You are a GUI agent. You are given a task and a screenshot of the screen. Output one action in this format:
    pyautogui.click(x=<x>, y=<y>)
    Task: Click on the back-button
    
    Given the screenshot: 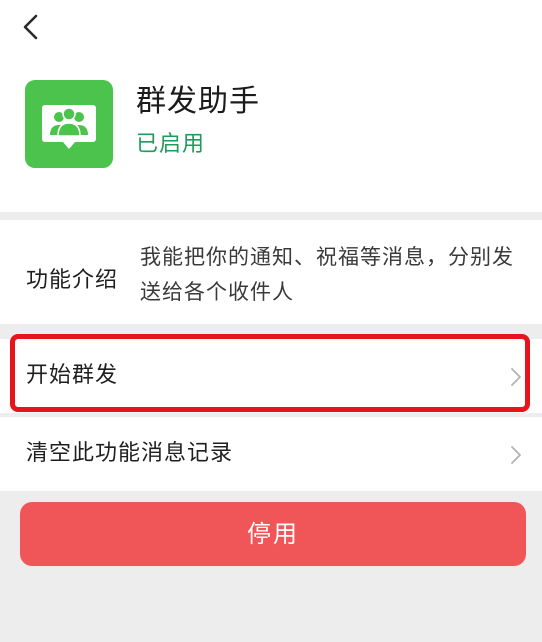 What is the action you would take?
    pyautogui.click(x=32, y=27)
    